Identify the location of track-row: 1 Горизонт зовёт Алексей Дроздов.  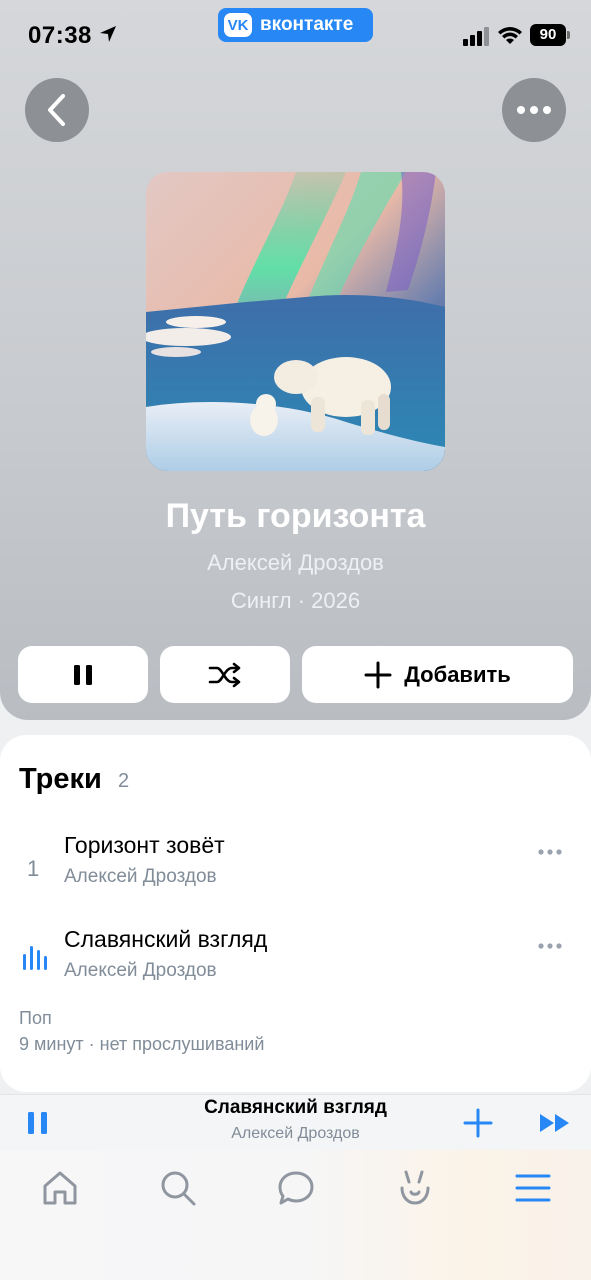
(295, 872).